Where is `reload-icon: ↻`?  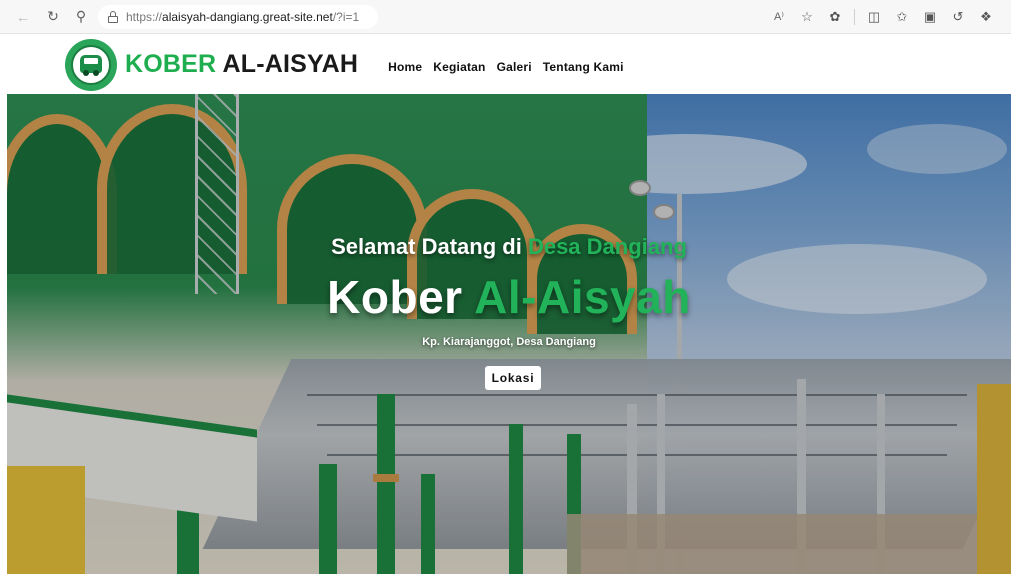 reload-icon: ↻ is located at coordinates (53, 17).